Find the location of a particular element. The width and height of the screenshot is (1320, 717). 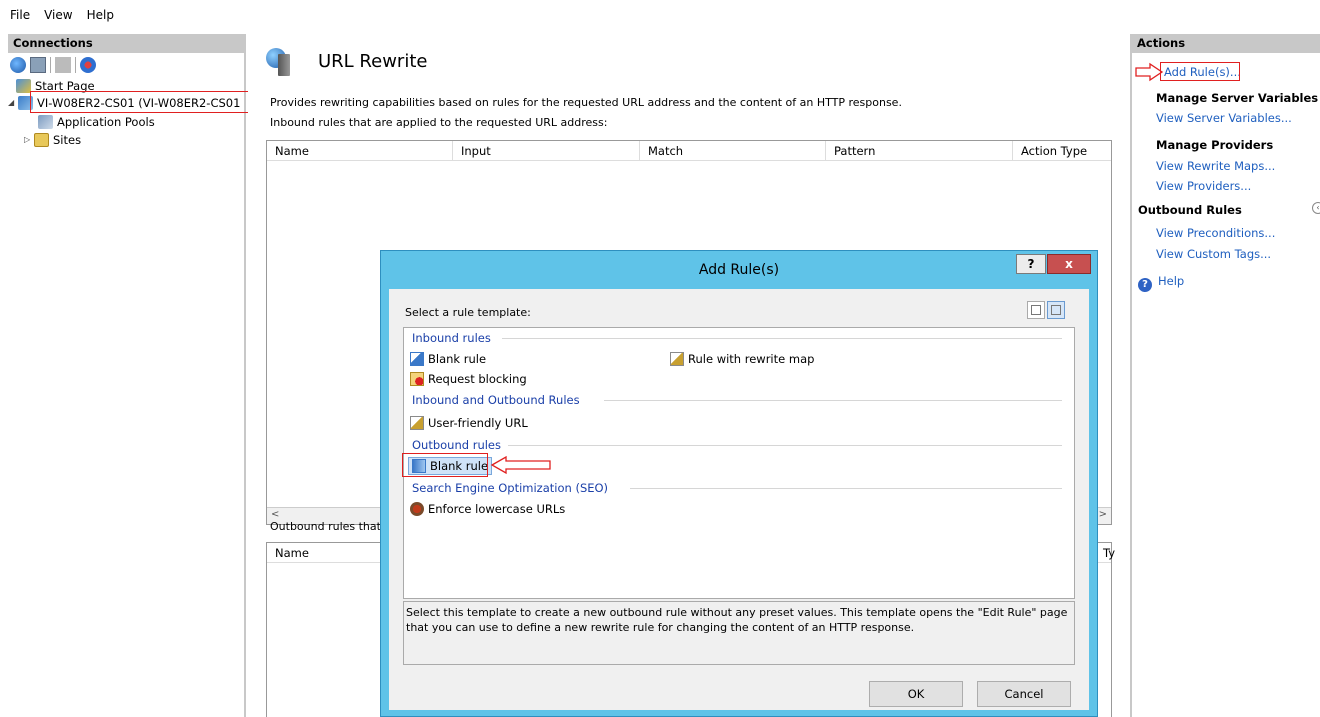

url-rewrite-icon is located at coordinates (279, 62).